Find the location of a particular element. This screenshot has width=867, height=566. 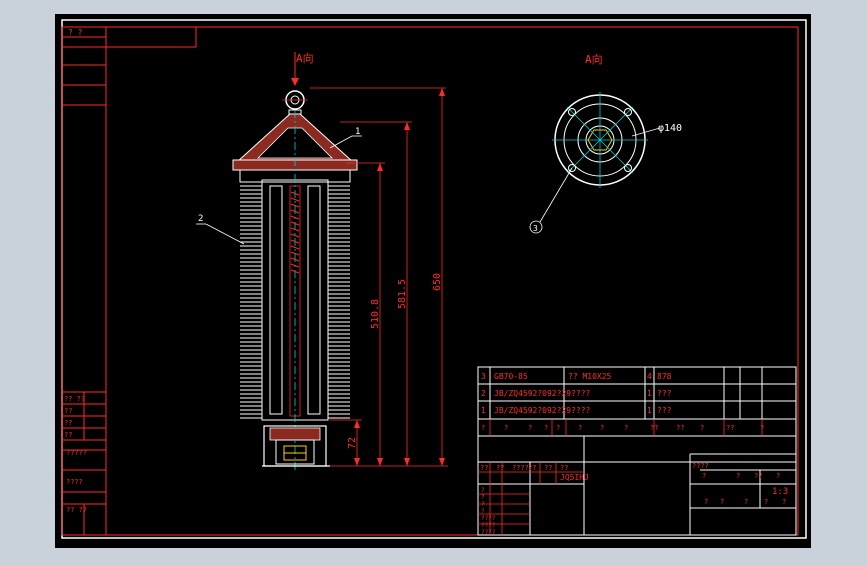

stage-label: ?? is located at coordinates (758, 476).